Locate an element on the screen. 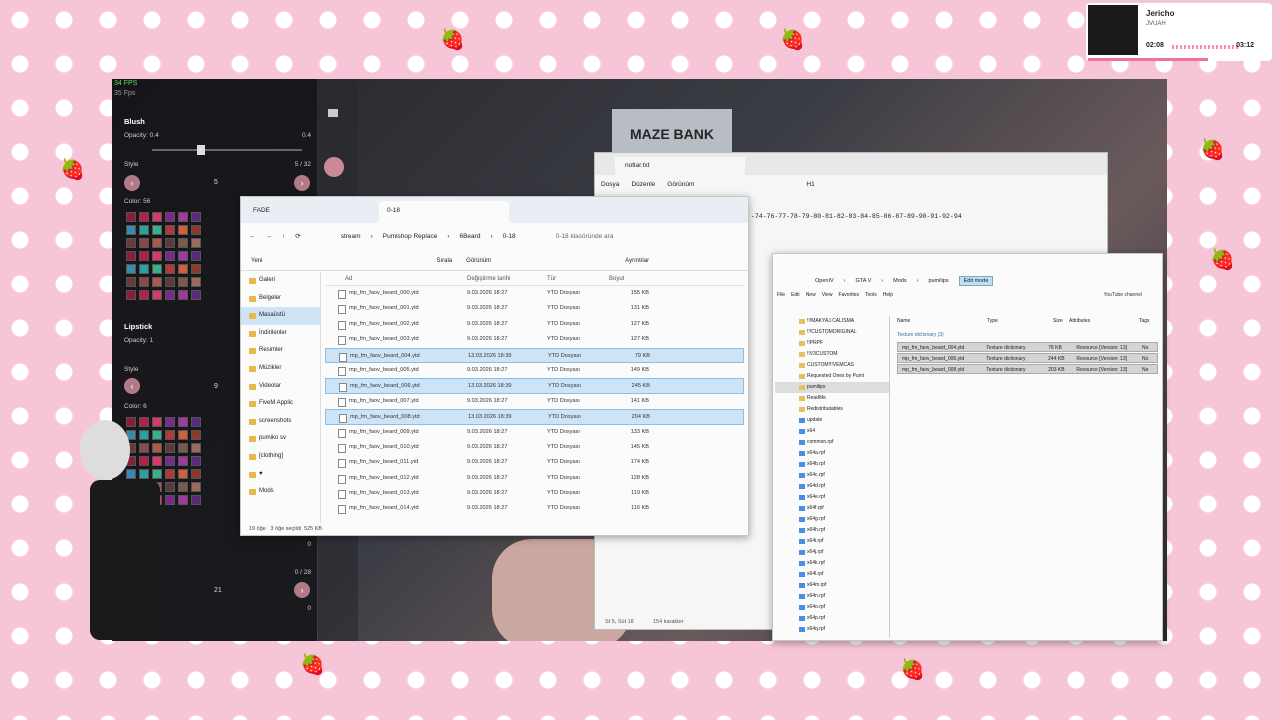  nav-item: Belgeler is located at coordinates (280, 299).